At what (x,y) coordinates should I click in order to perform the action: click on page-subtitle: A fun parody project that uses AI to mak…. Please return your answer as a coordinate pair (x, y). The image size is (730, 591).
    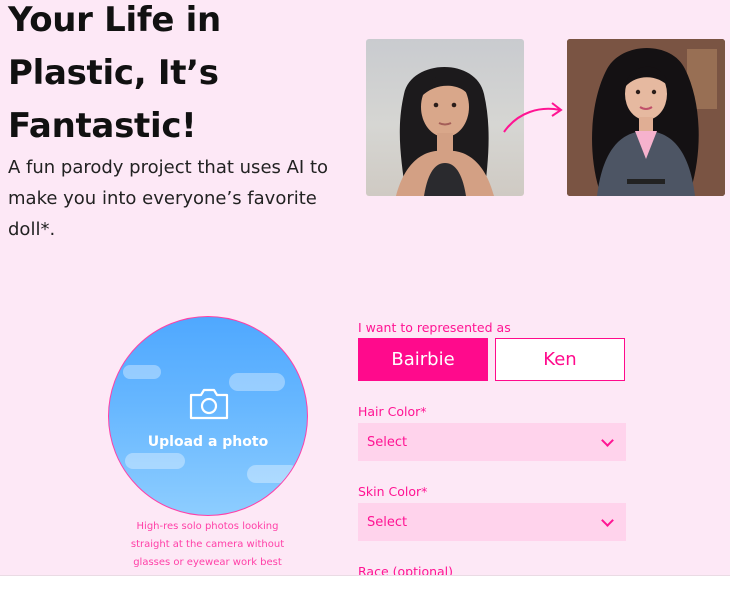
    Looking at the image, I should click on (168, 198).